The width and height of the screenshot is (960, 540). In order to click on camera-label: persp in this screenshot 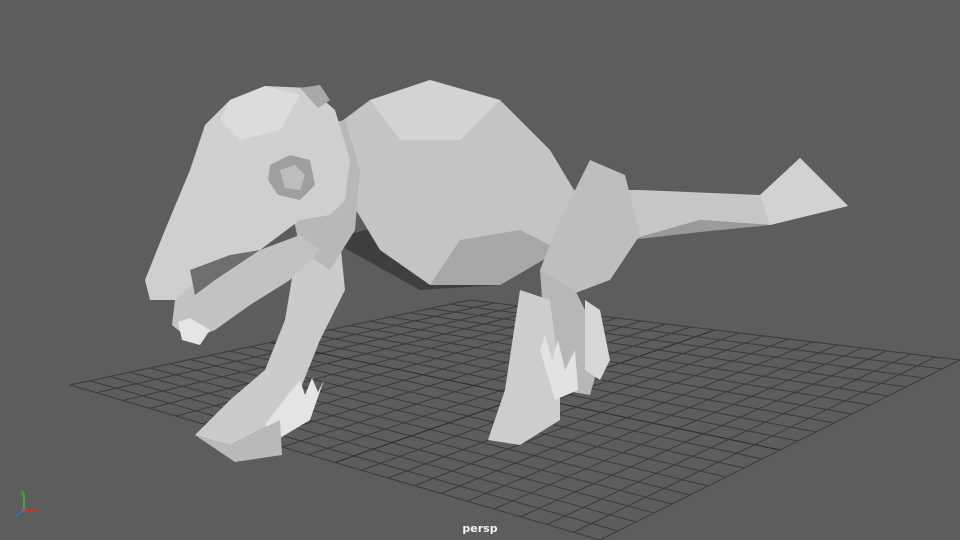, I will do `click(480, 528)`.